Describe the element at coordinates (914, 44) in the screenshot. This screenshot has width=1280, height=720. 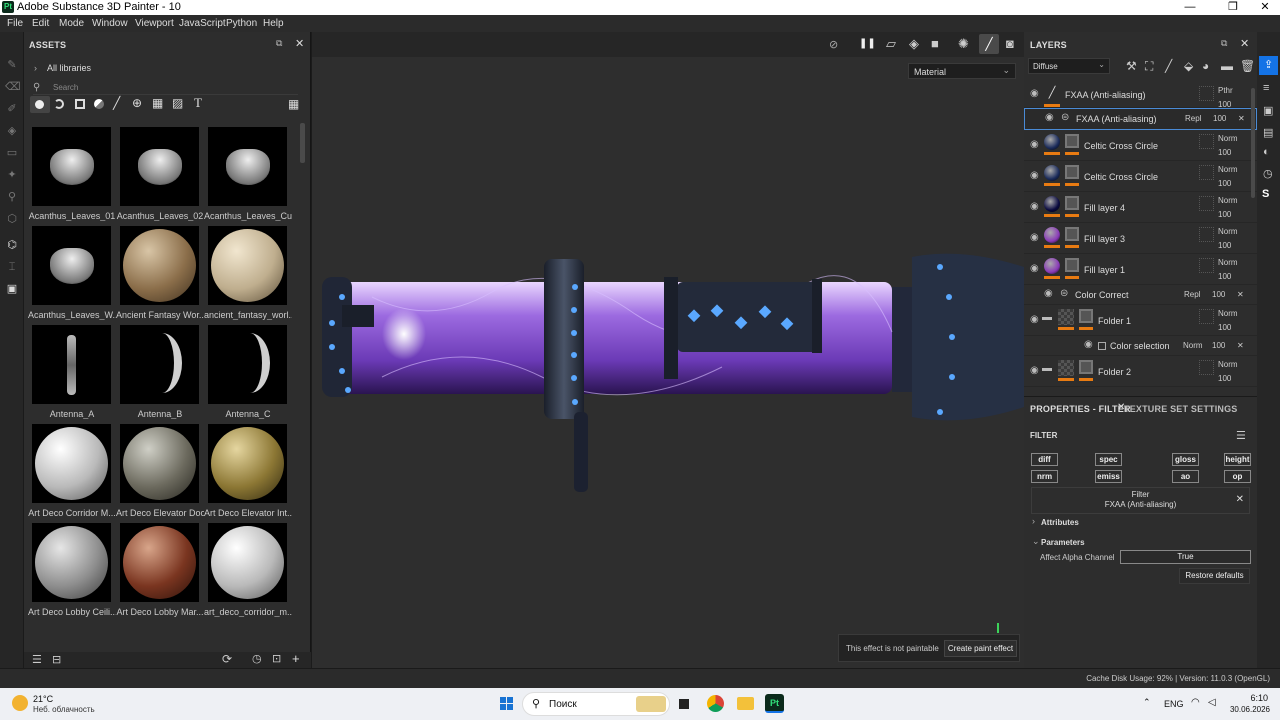
I see `cube-icon: ◈` at that location.